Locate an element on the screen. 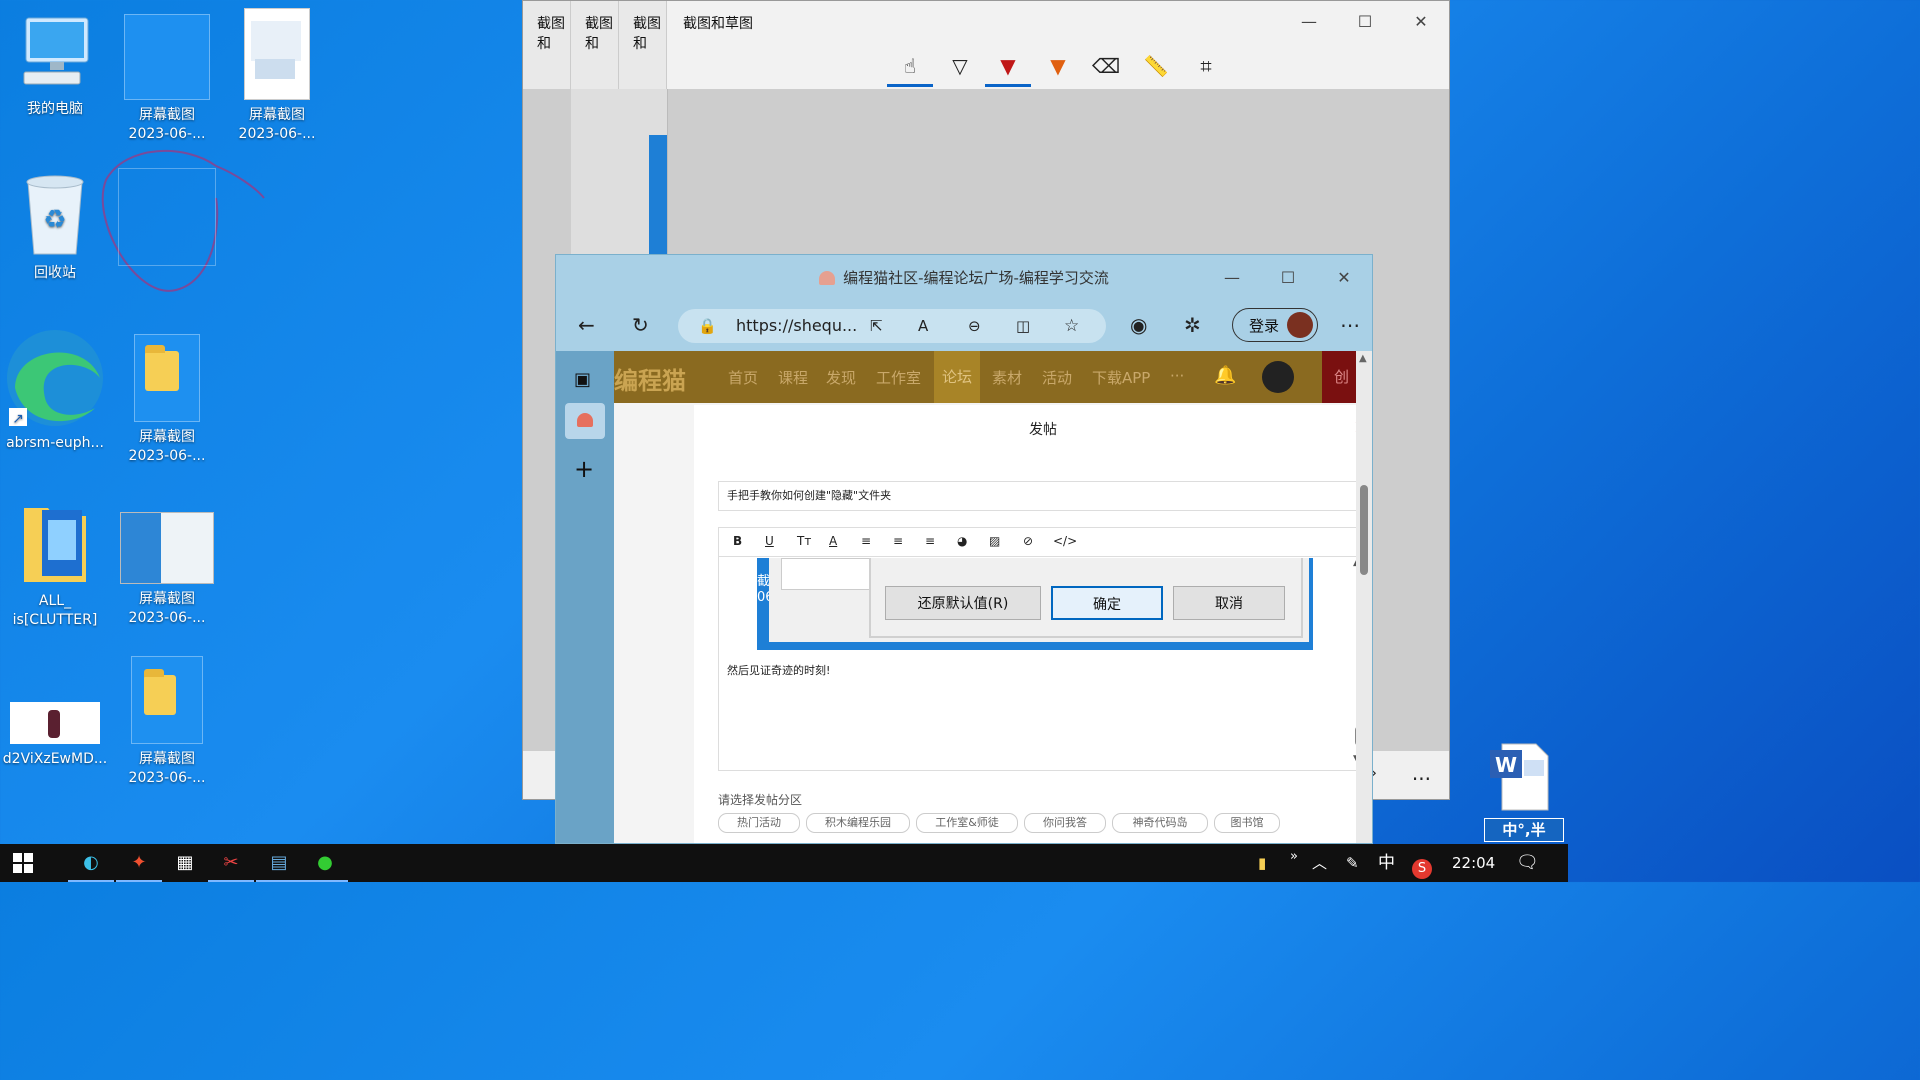 The height and width of the screenshot is (1080, 1920). nav-studio: 工作室 is located at coordinates (898, 377).